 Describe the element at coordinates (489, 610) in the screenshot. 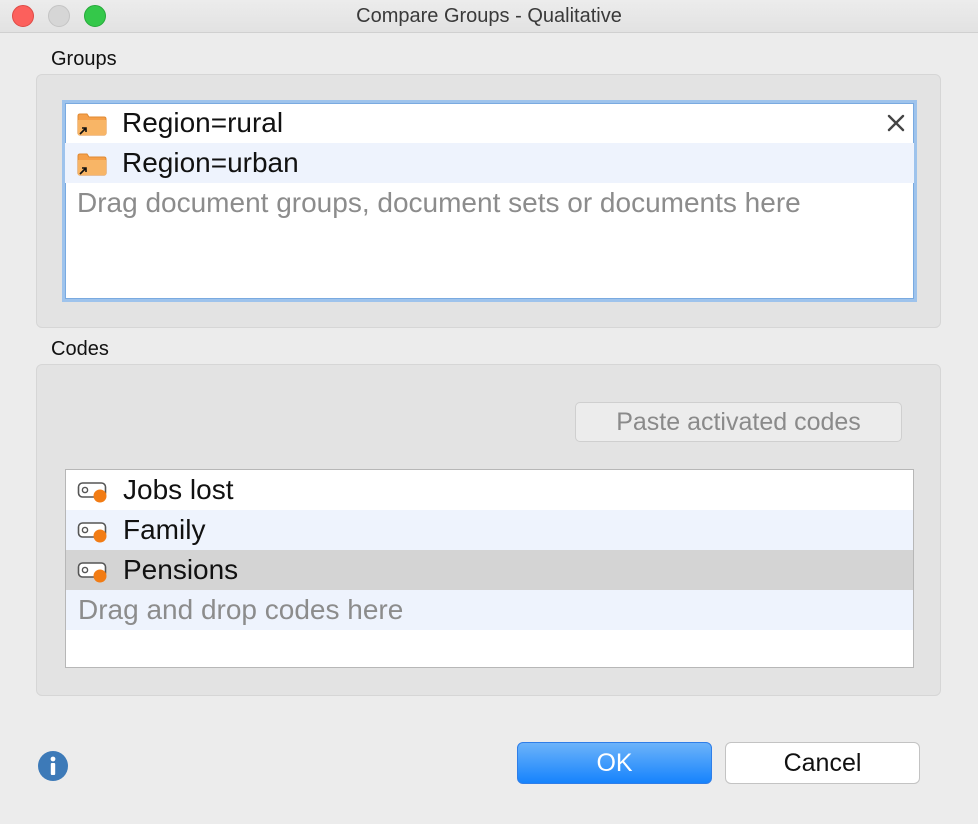

I see `codes-drop-placeholder: Drag and drop codes here` at that location.